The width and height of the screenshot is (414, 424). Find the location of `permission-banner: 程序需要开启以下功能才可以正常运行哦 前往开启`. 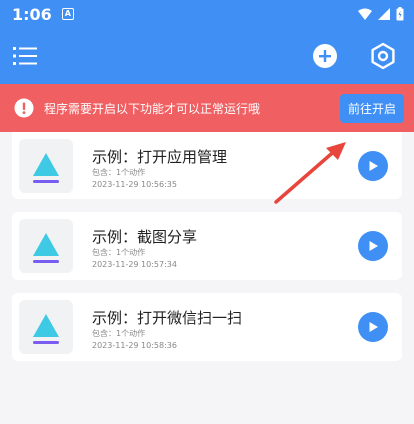

permission-banner: 程序需要开启以下功能才可以正常运行哦 前往开启 is located at coordinates (207, 108).